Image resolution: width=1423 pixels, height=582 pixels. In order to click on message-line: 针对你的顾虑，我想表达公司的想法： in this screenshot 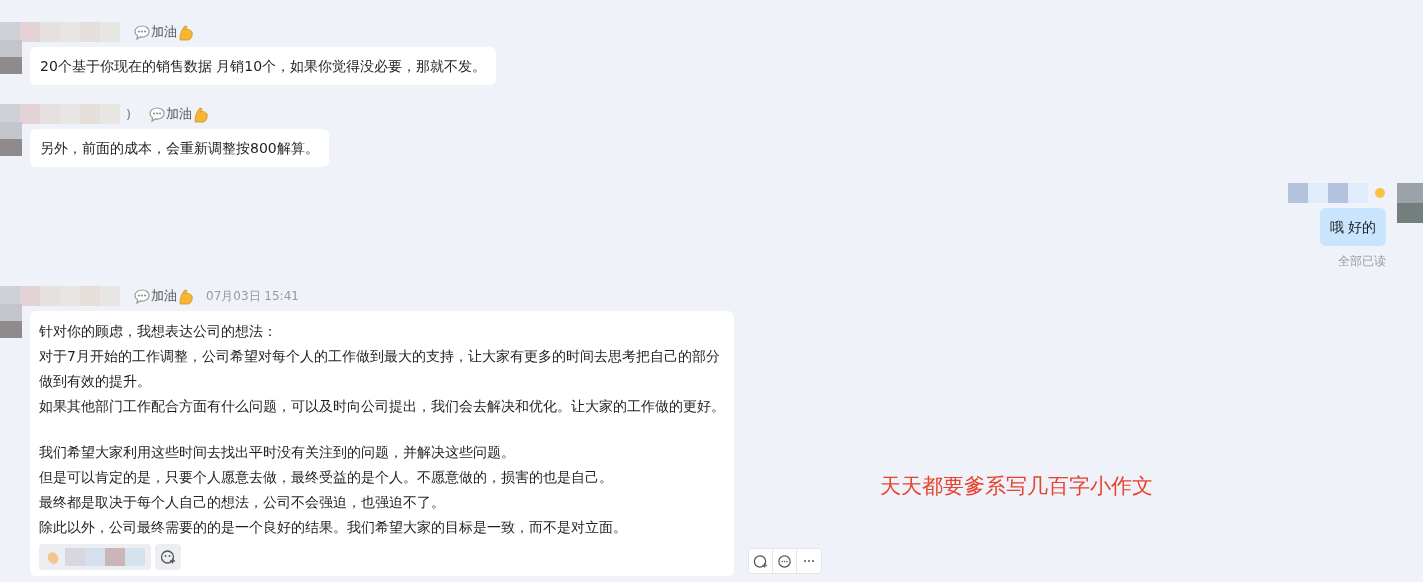, I will do `click(158, 331)`.